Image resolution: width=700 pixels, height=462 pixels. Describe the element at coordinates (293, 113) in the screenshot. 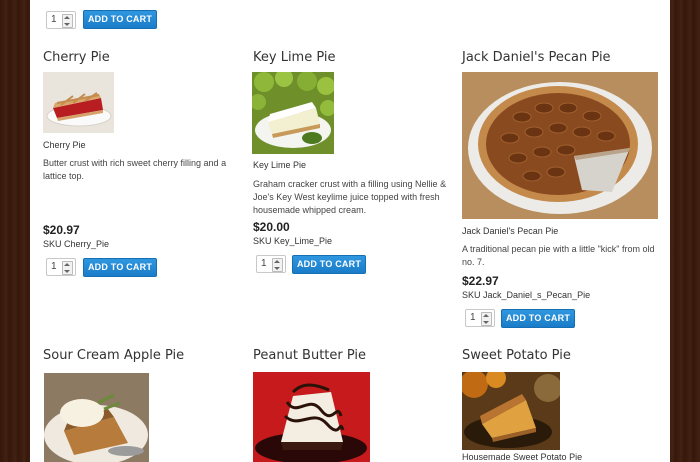

I see `key-lime-pie-image` at that location.